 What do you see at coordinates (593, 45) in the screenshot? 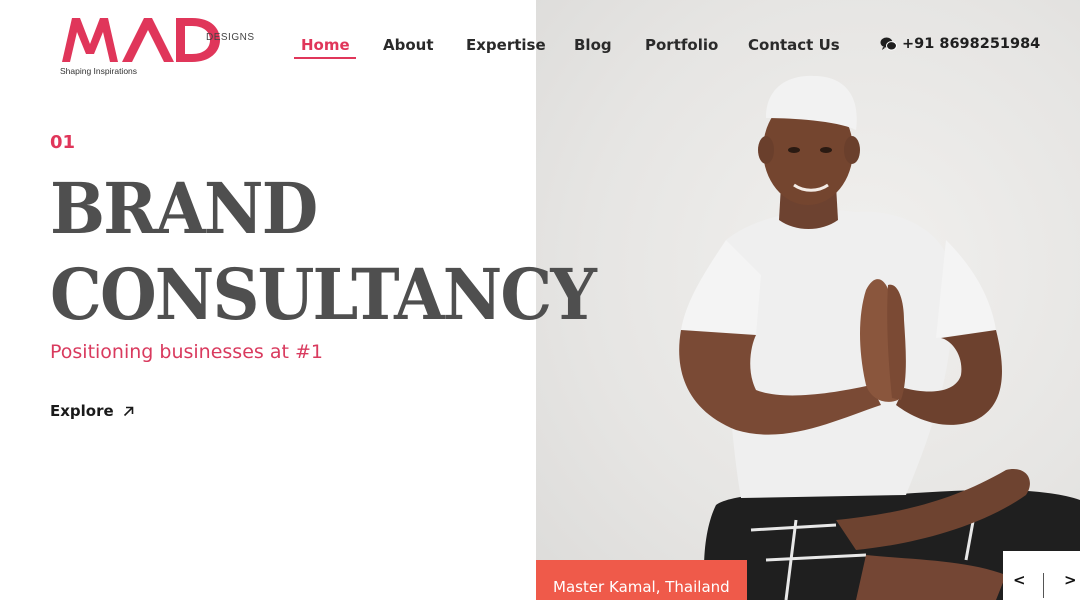
I see `nav-blog: Blog` at bounding box center [593, 45].